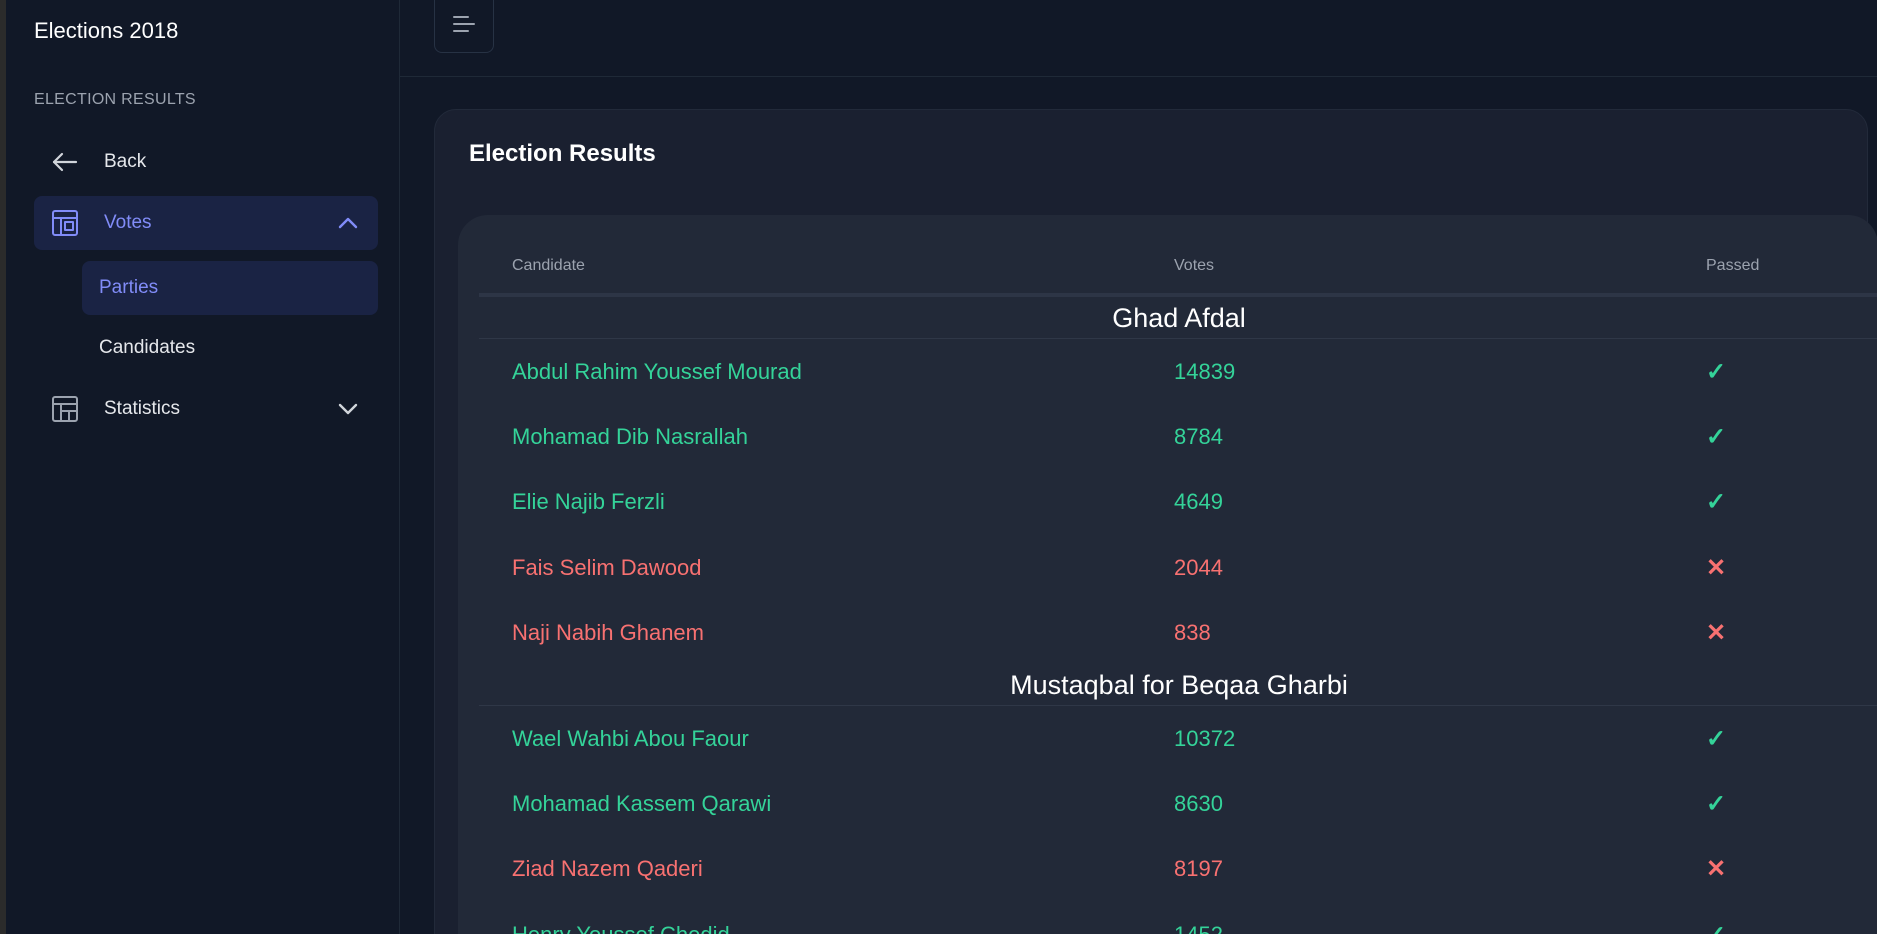  I want to click on vote-count: 8197, so click(1198, 868).